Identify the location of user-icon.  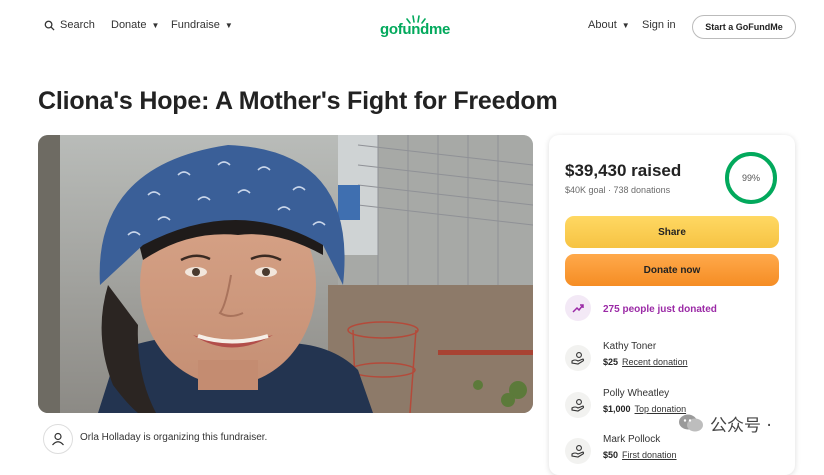
(58, 439).